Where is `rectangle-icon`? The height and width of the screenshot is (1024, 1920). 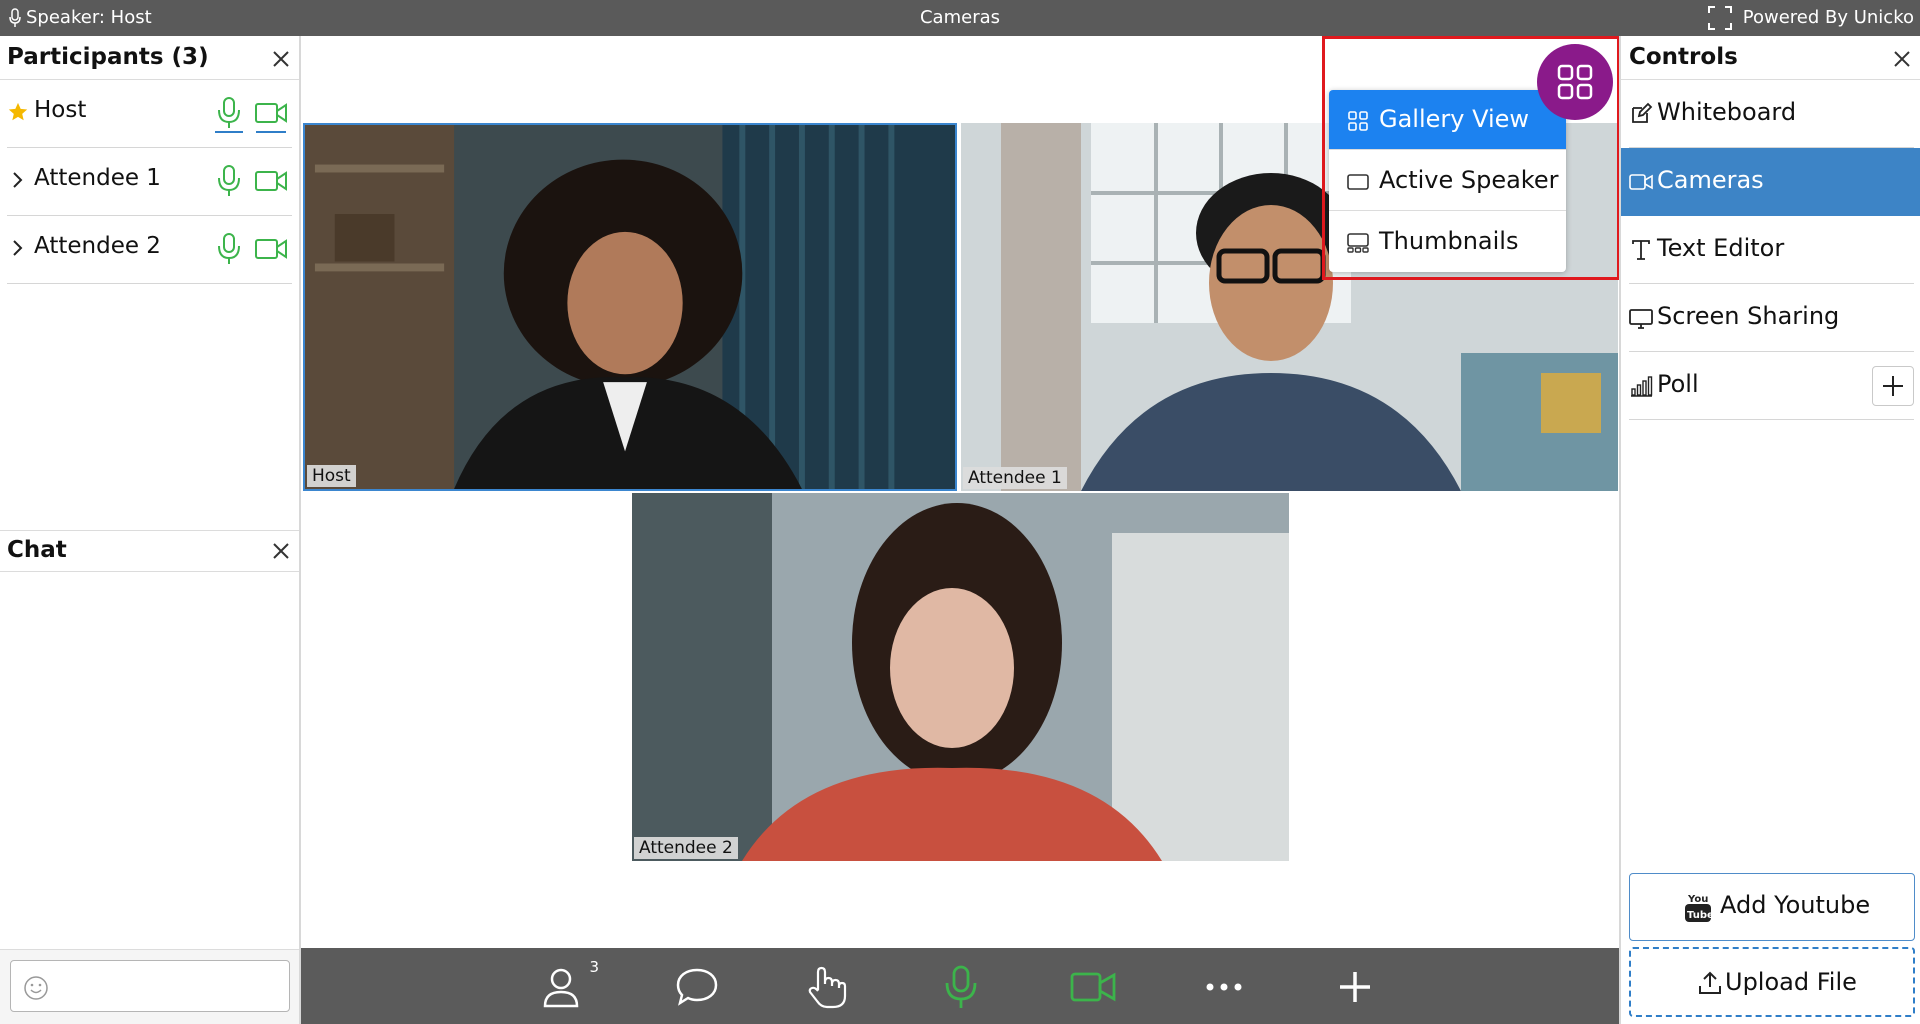 rectangle-icon is located at coordinates (1358, 182).